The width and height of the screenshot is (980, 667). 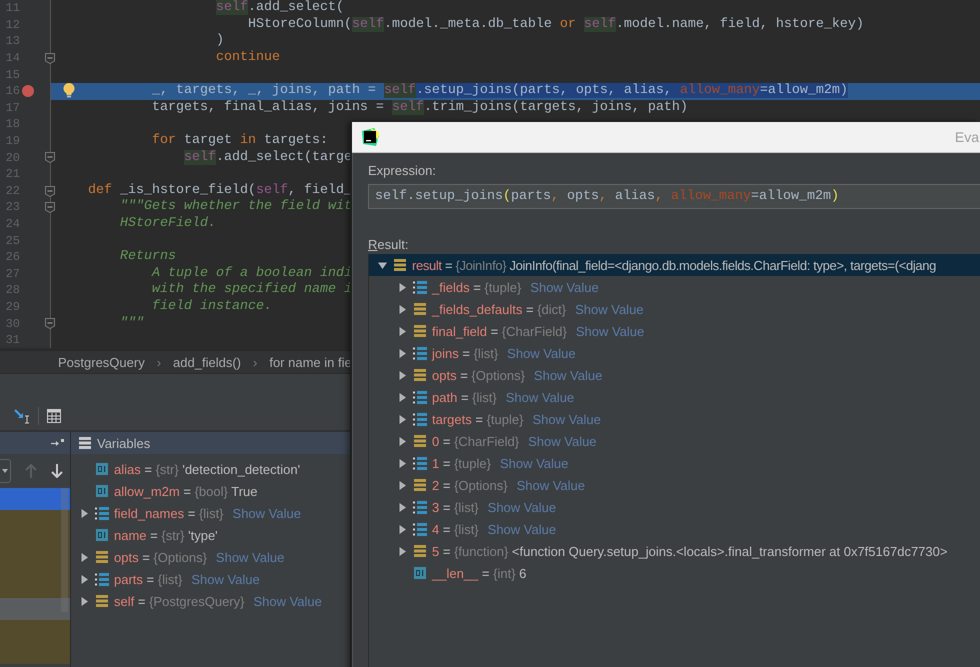 I want to click on variable-entry: joins = {list}, so click(x=465, y=353).